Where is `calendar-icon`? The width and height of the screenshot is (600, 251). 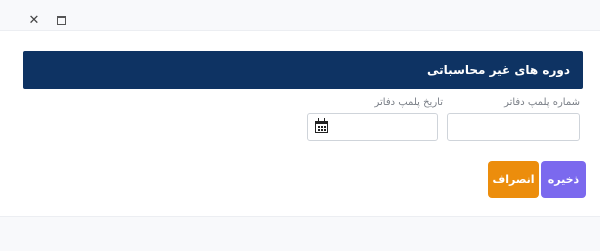 calendar-icon is located at coordinates (321, 125).